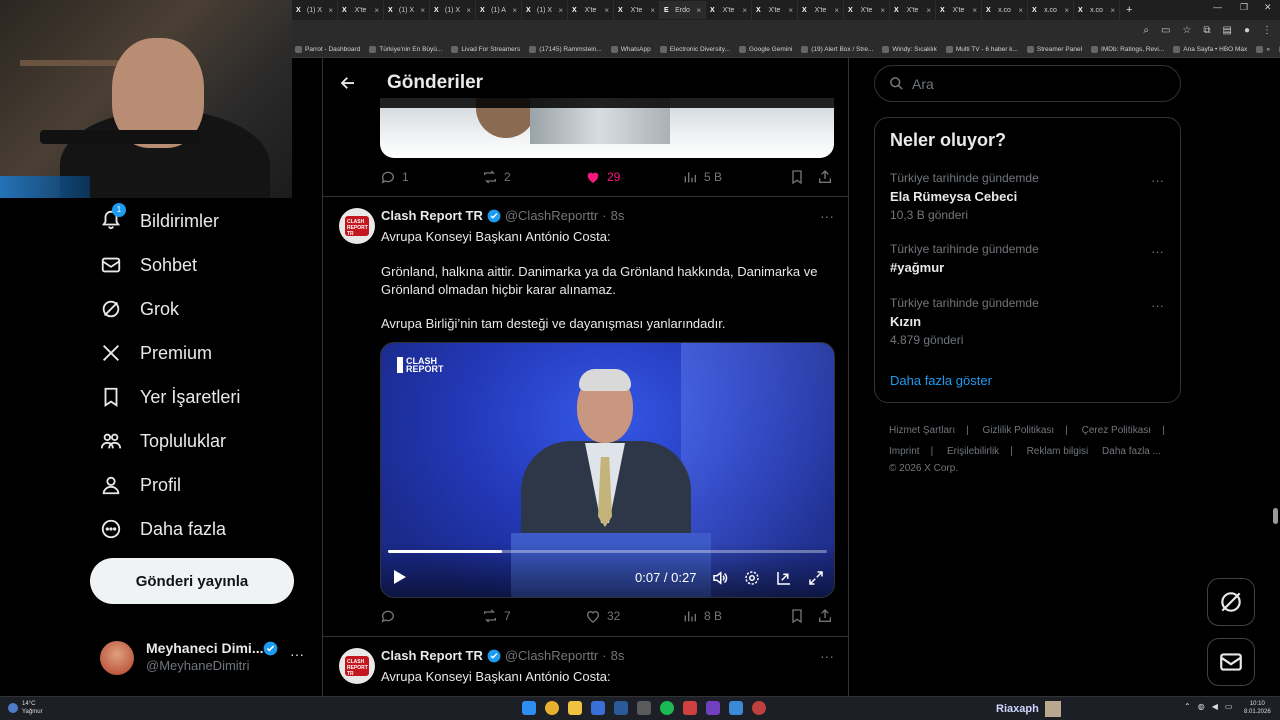 This screenshot has height=720, width=1280. Describe the element at coordinates (1257, 708) in the screenshot. I see `clock: 10:10 8.01.2026` at that location.